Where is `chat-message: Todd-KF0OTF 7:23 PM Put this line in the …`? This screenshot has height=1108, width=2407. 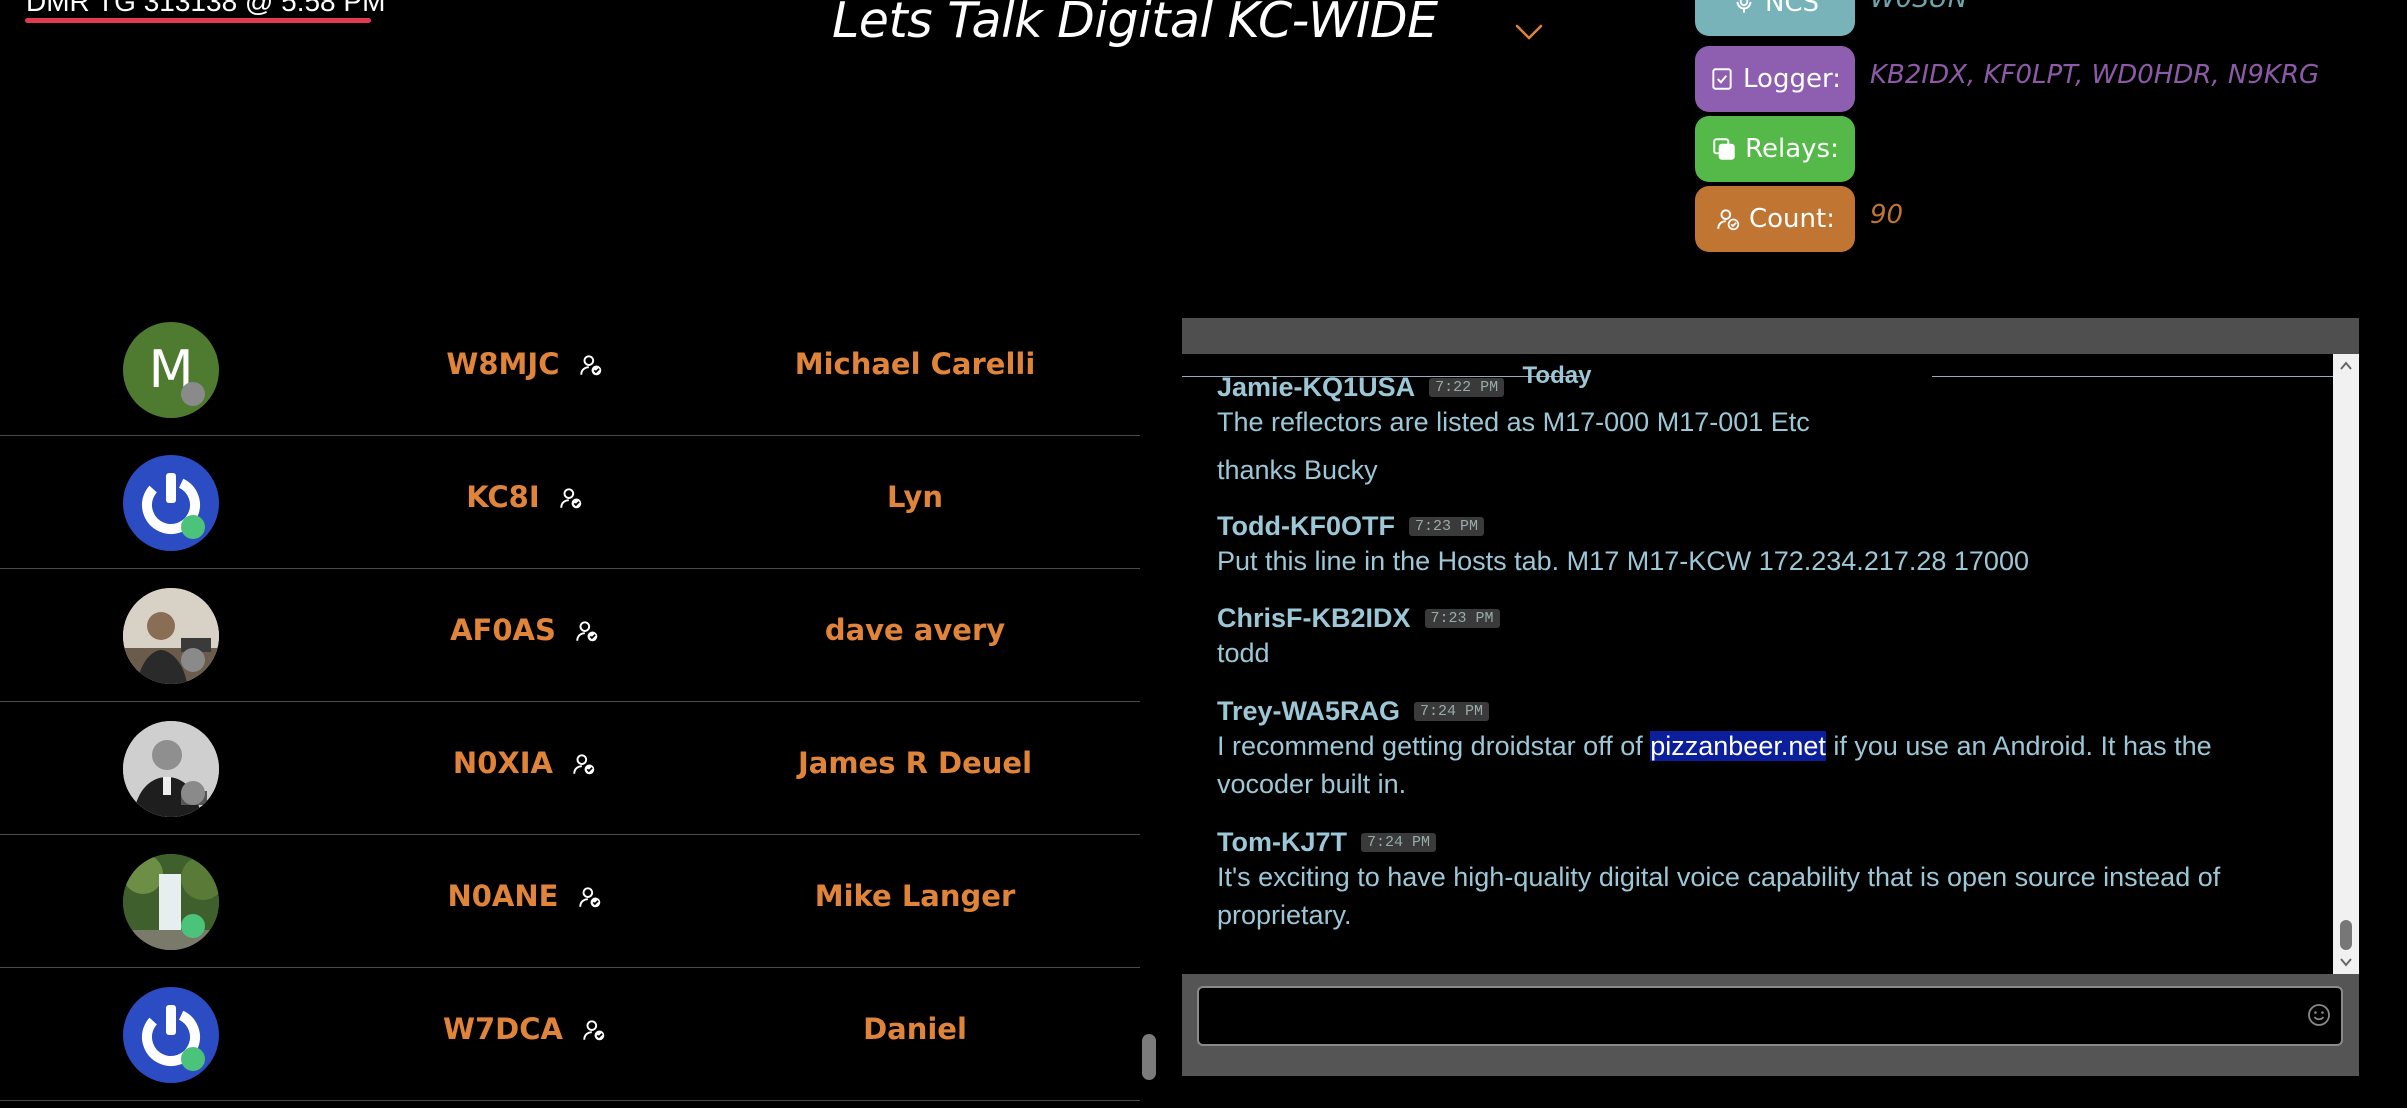 chat-message: Todd-KF0OTF 7:23 PM Put this line in the … is located at coordinates (1762, 545).